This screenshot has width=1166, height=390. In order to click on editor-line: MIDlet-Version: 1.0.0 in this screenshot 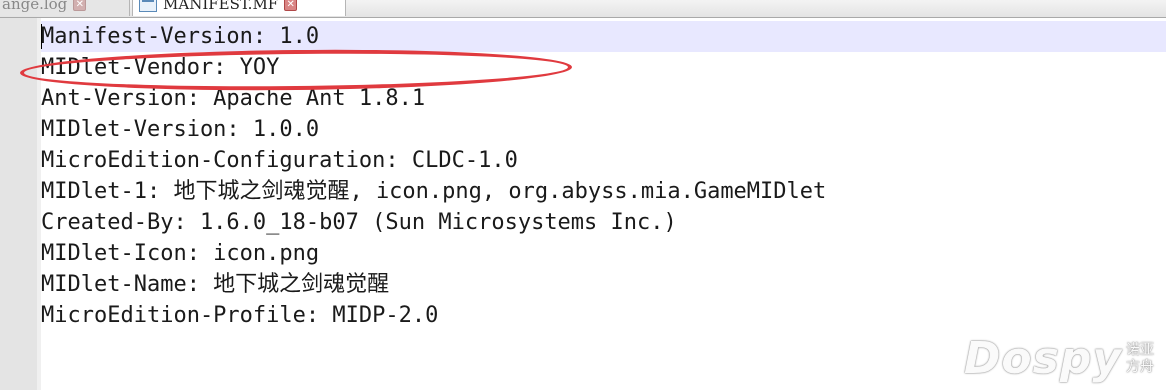, I will do `click(603, 129)`.